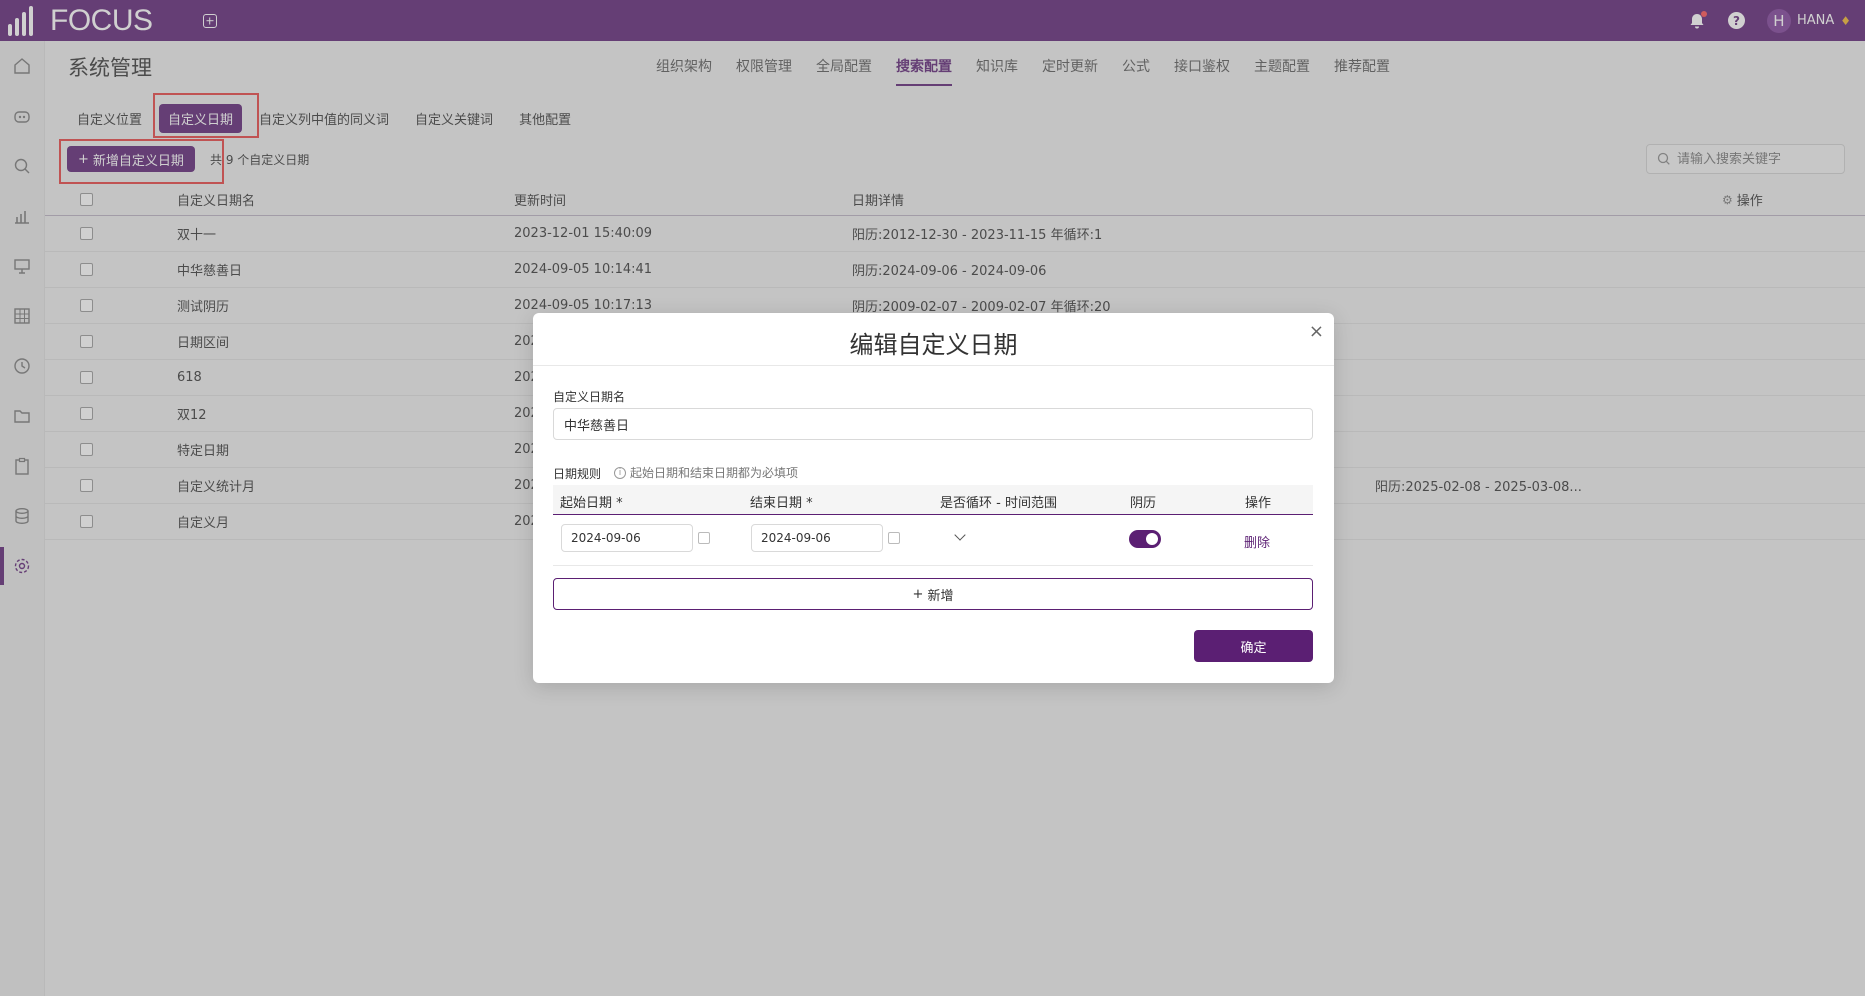 This screenshot has width=1865, height=996. What do you see at coordinates (1258, 503) in the screenshot?
I see `rule-header-op: 操作` at bounding box center [1258, 503].